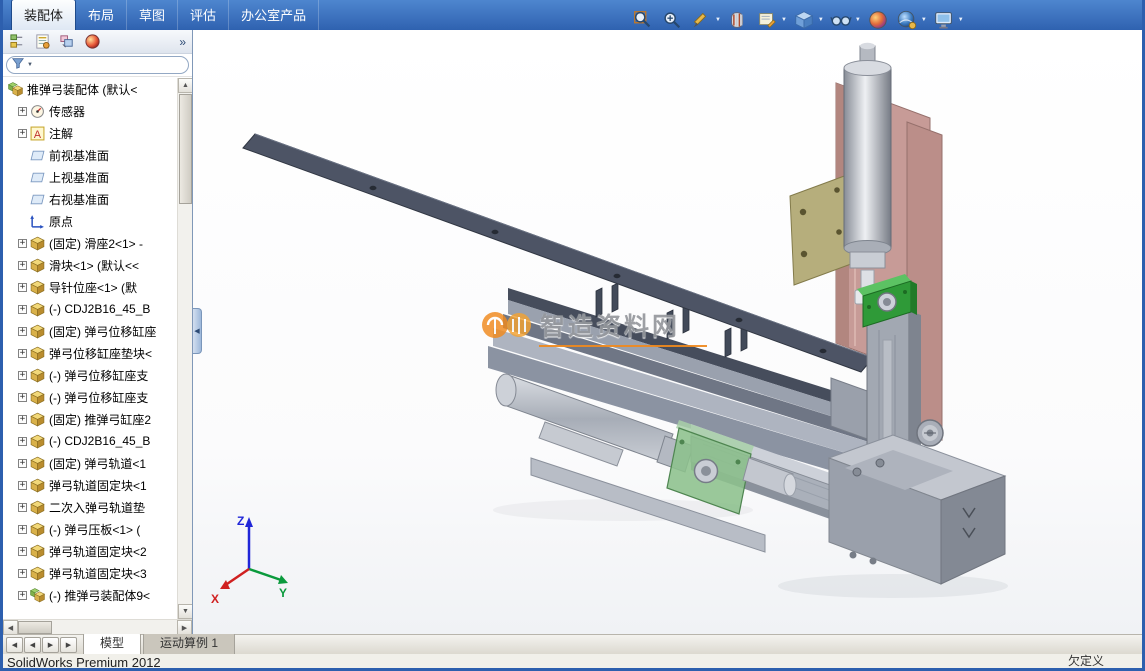 The height and width of the screenshot is (671, 1145). Describe the element at coordinates (102, 15) in the screenshot. I see `command-tab-1: 布局` at that location.